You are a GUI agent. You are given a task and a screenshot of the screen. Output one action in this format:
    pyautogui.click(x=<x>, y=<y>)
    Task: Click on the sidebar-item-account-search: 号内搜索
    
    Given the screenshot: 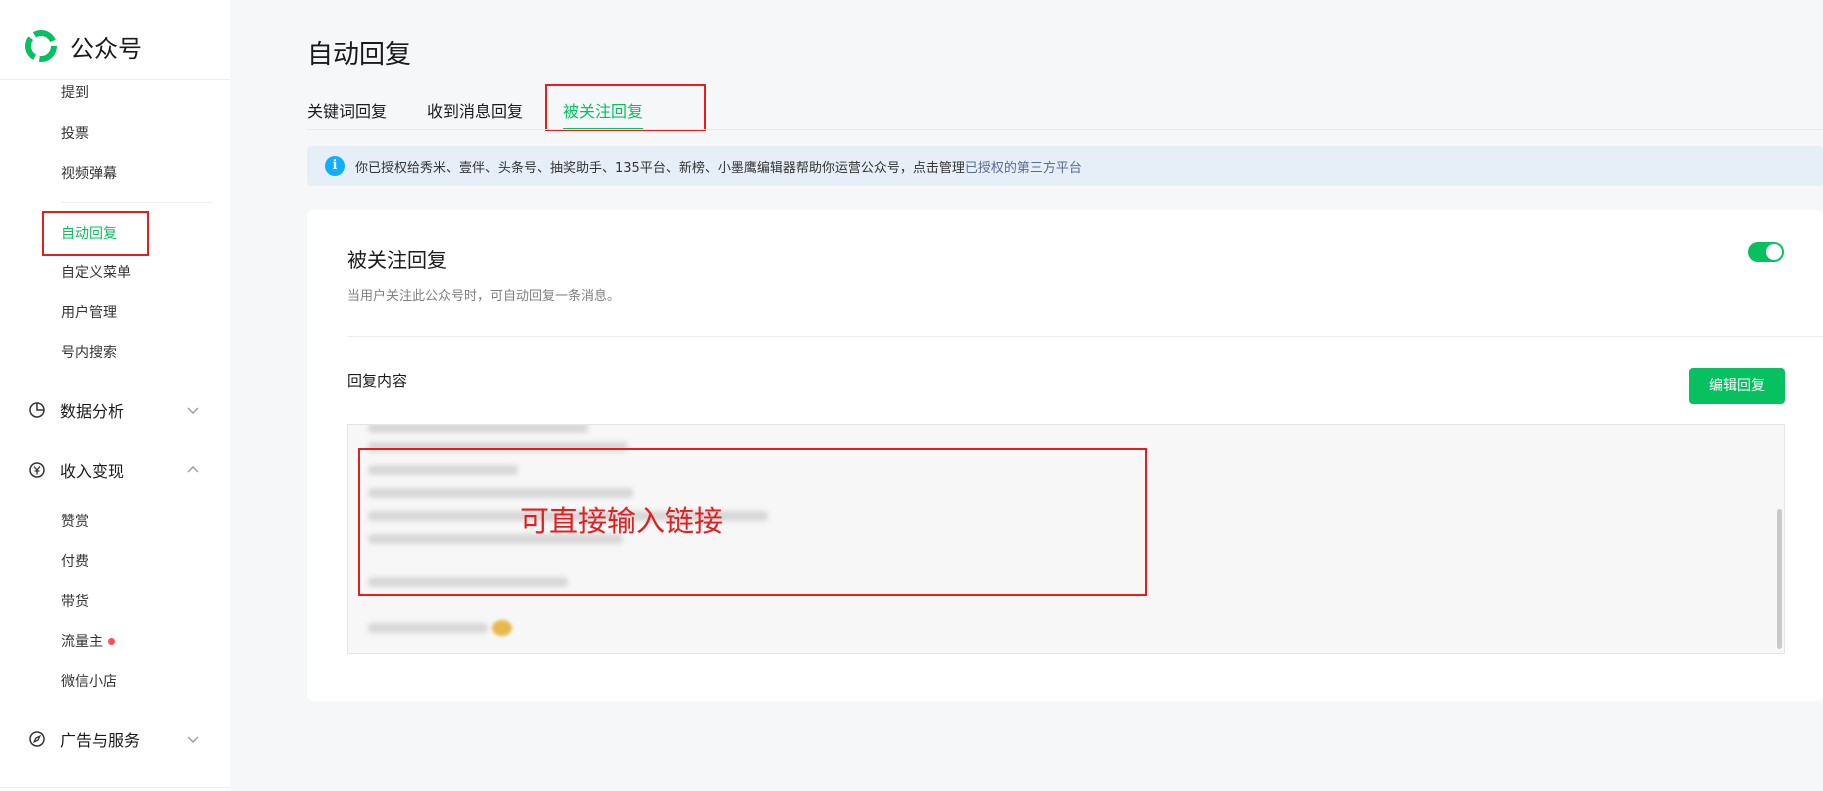 What is the action you would take?
    pyautogui.click(x=89, y=353)
    